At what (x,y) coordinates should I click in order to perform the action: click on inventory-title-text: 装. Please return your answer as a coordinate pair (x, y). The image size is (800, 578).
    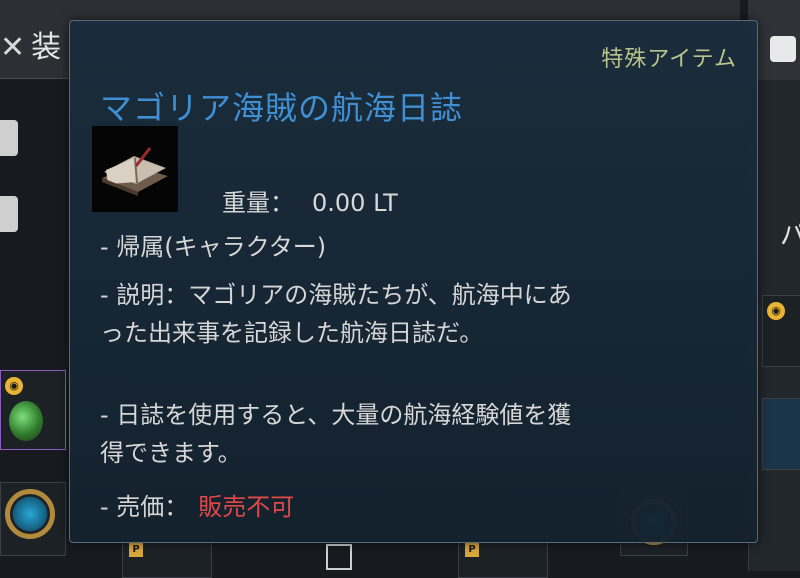
    Looking at the image, I should click on (46, 47).